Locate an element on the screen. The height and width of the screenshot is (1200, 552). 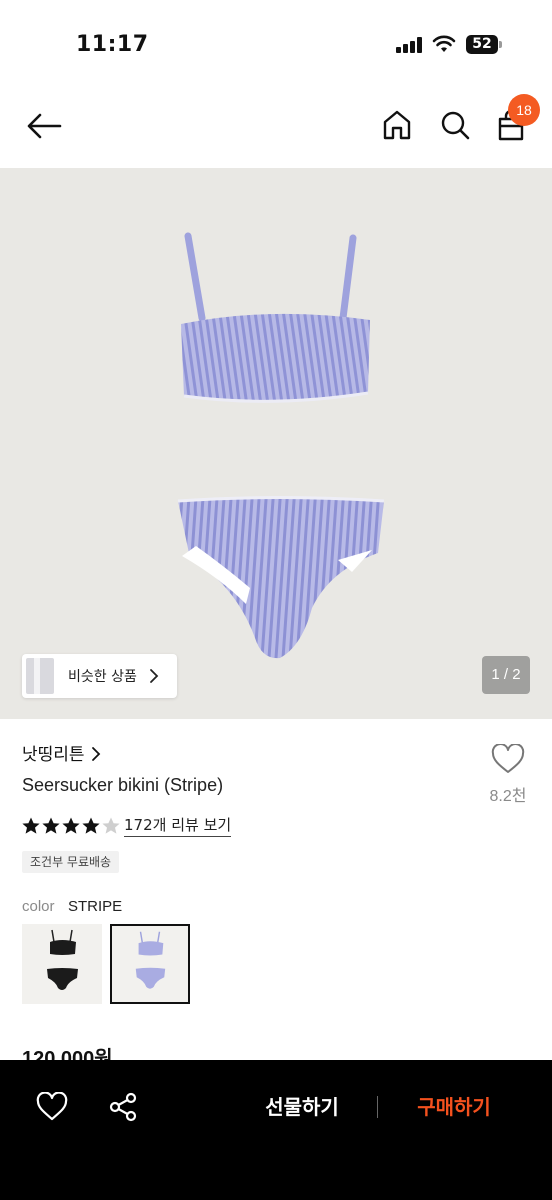
swatch-image-black is located at coordinates (62, 959).